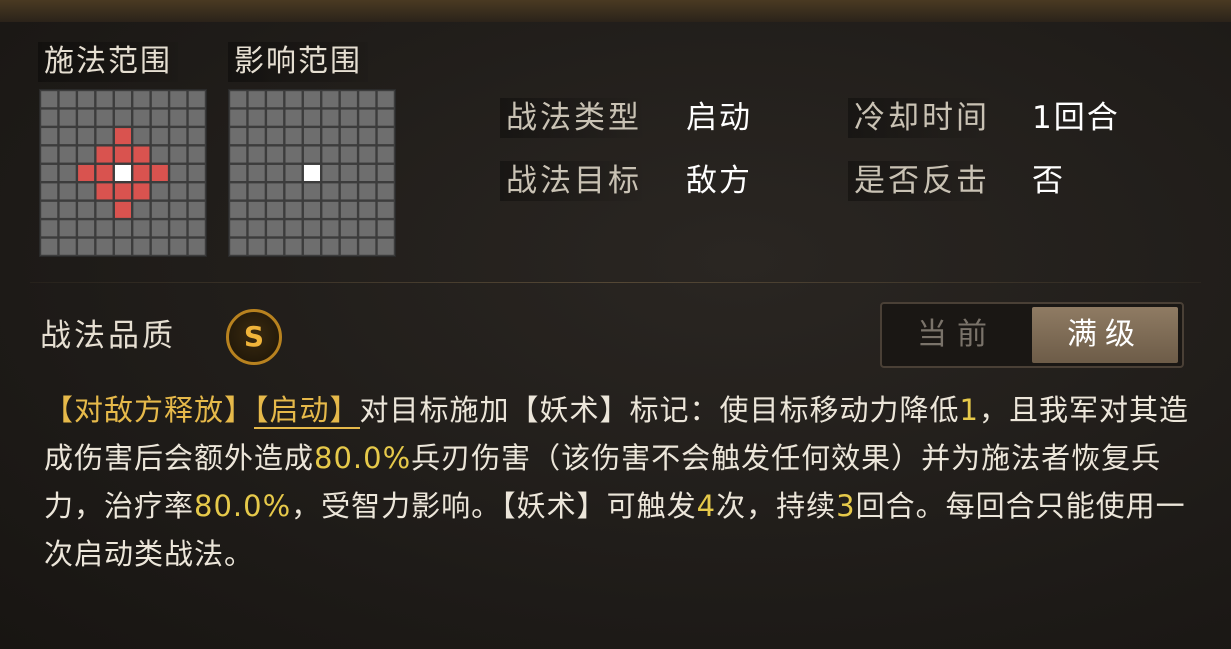 This screenshot has width=1231, height=649. I want to click on skill-quality-label: 战法品质, so click(108, 336).